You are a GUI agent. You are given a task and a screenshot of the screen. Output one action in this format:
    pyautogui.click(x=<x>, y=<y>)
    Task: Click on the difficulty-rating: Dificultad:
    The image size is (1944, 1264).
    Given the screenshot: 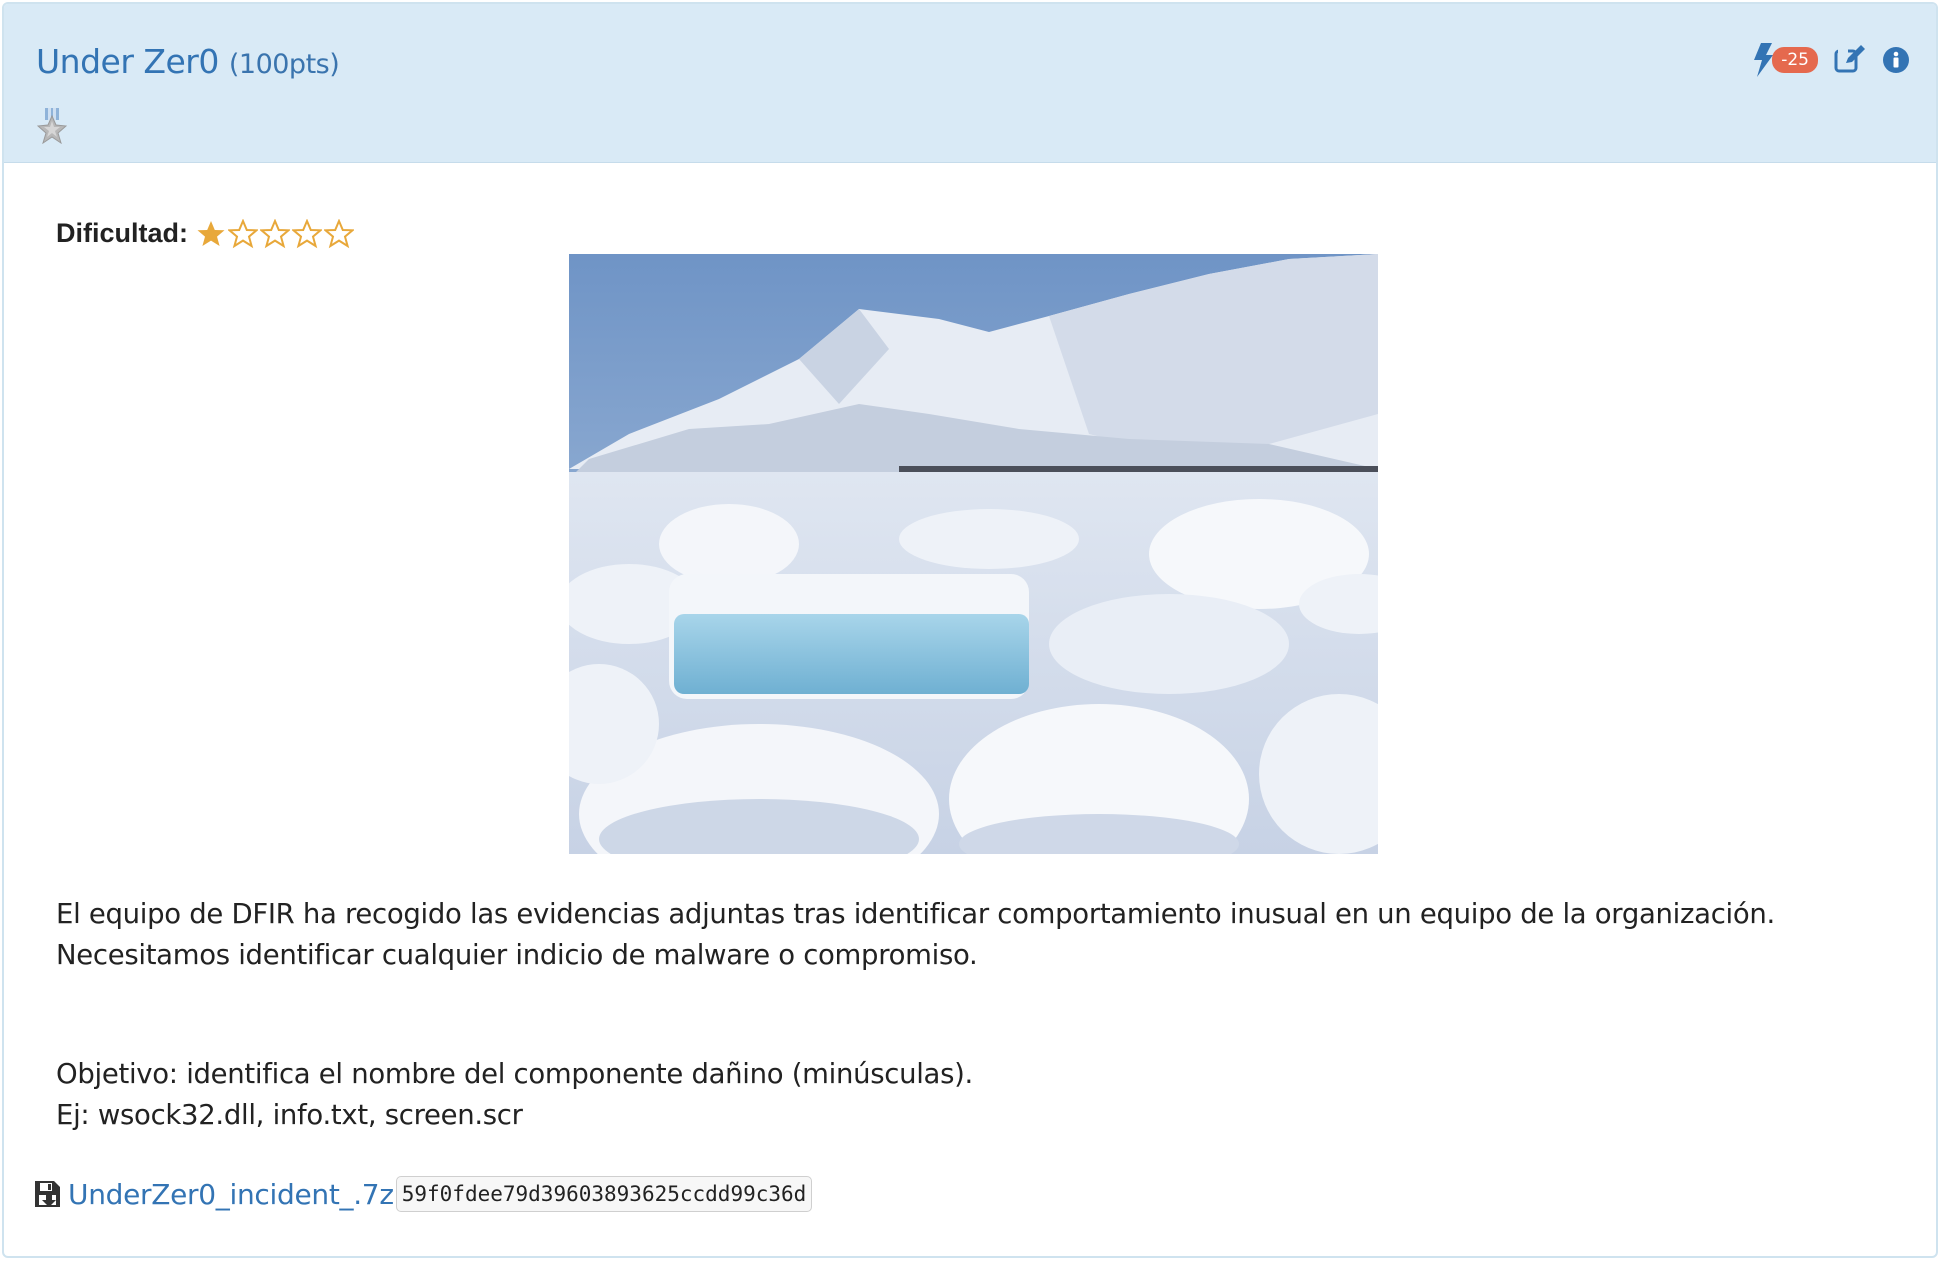 What is the action you would take?
    pyautogui.click(x=205, y=233)
    